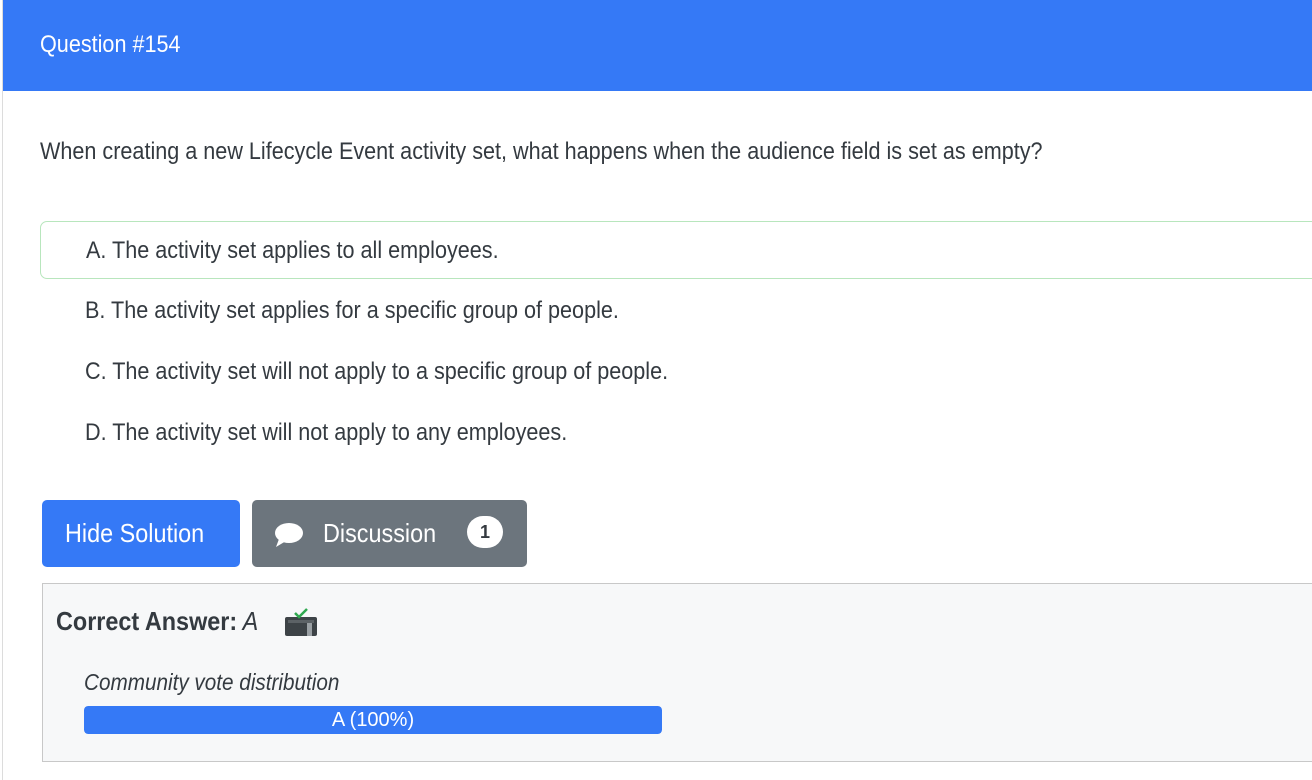 The image size is (1312, 780). I want to click on vote-distribution-bar: A (100%), so click(373, 720).